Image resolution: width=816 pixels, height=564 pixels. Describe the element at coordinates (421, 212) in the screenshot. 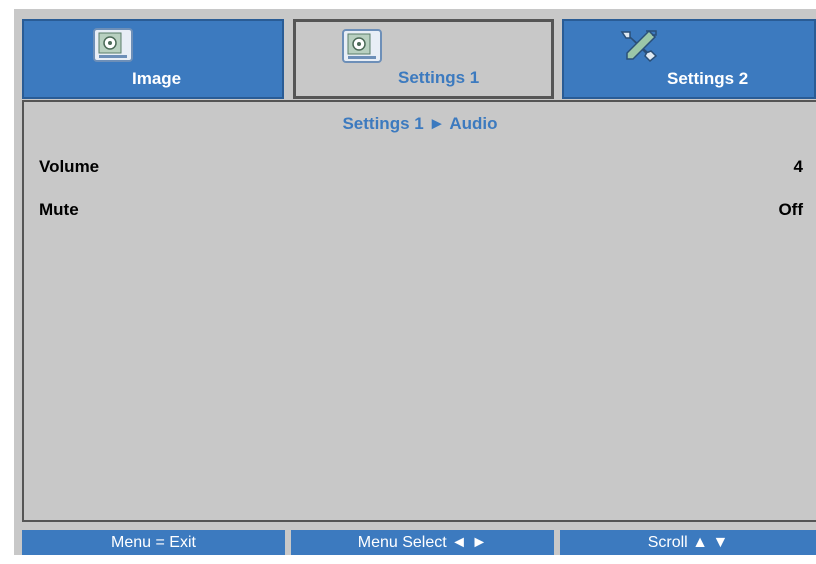

I see `menu-row-mute: Mute Off` at that location.